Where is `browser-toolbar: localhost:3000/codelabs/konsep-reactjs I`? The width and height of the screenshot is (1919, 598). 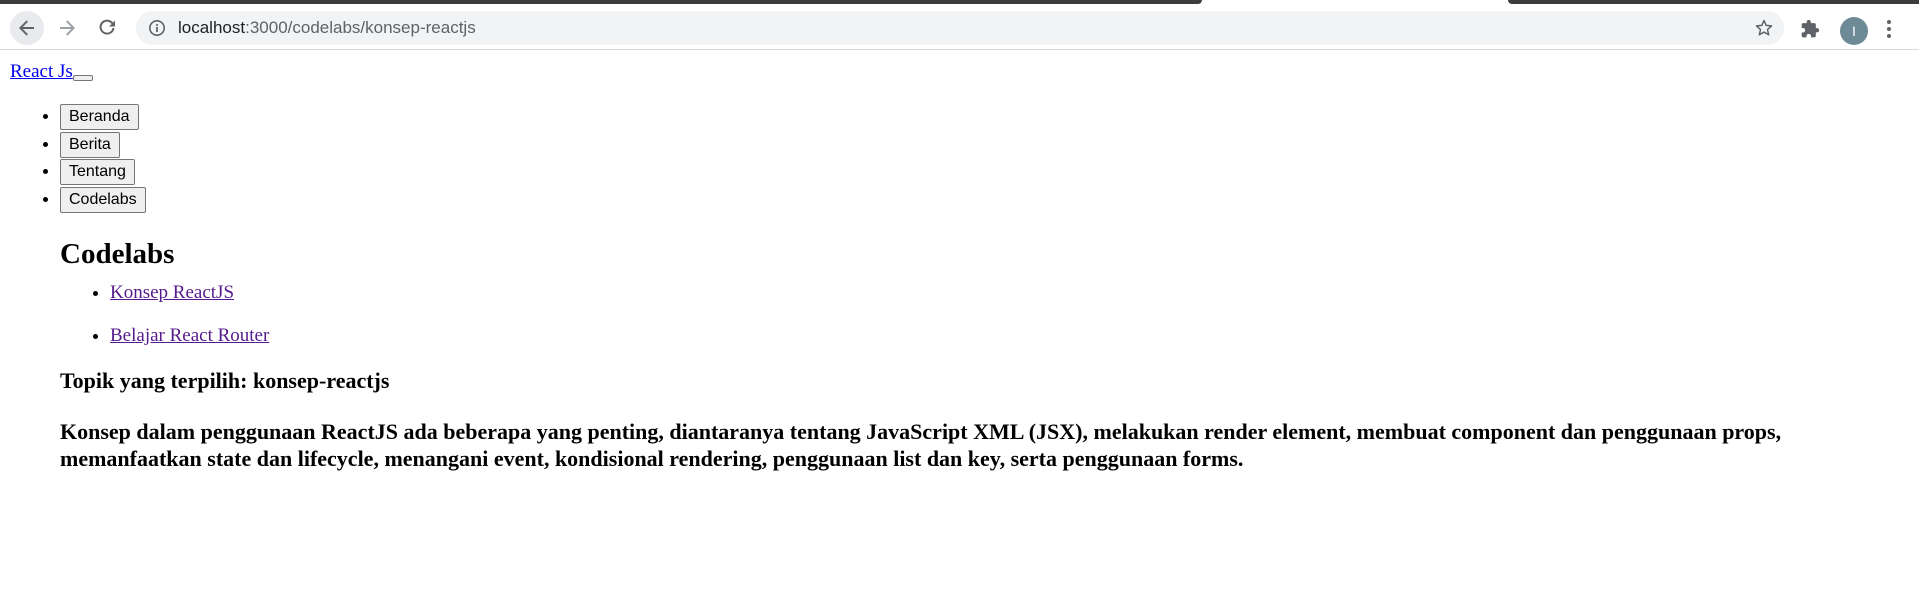 browser-toolbar: localhost:3000/codelabs/konsep-reactjs I is located at coordinates (959, 28).